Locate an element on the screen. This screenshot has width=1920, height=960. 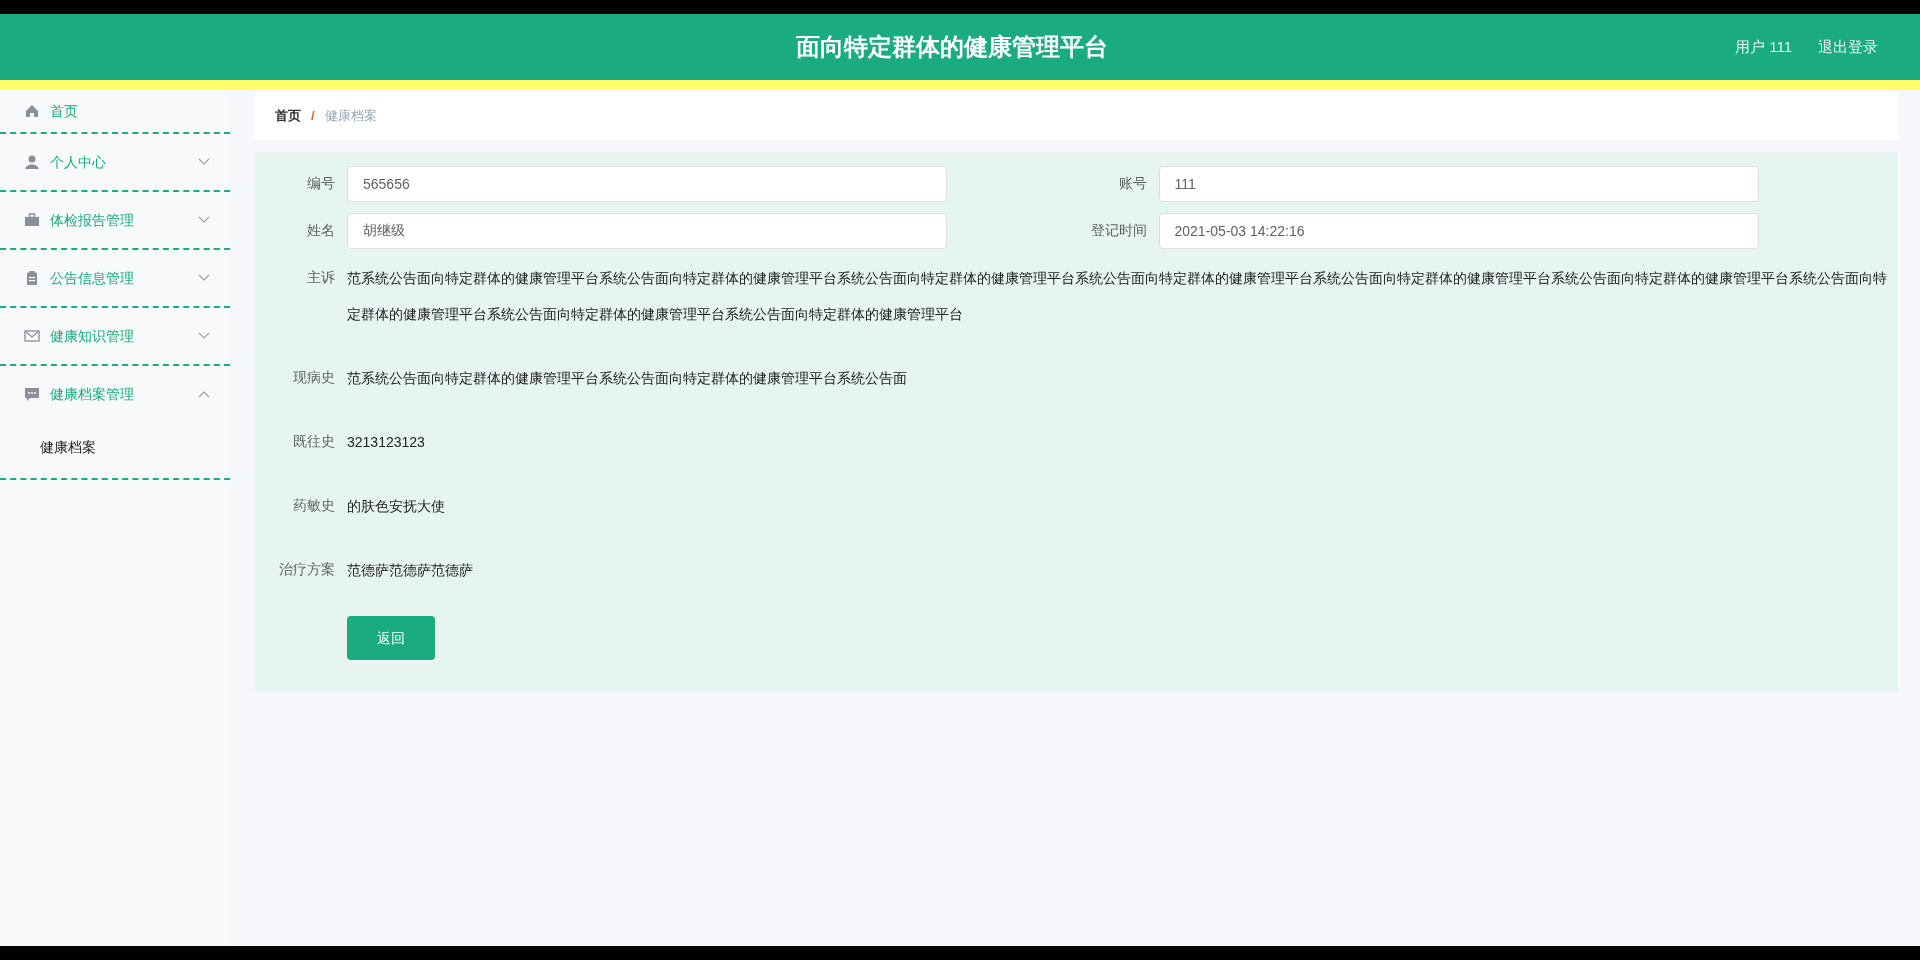
briefcase-icon is located at coordinates (32, 220).